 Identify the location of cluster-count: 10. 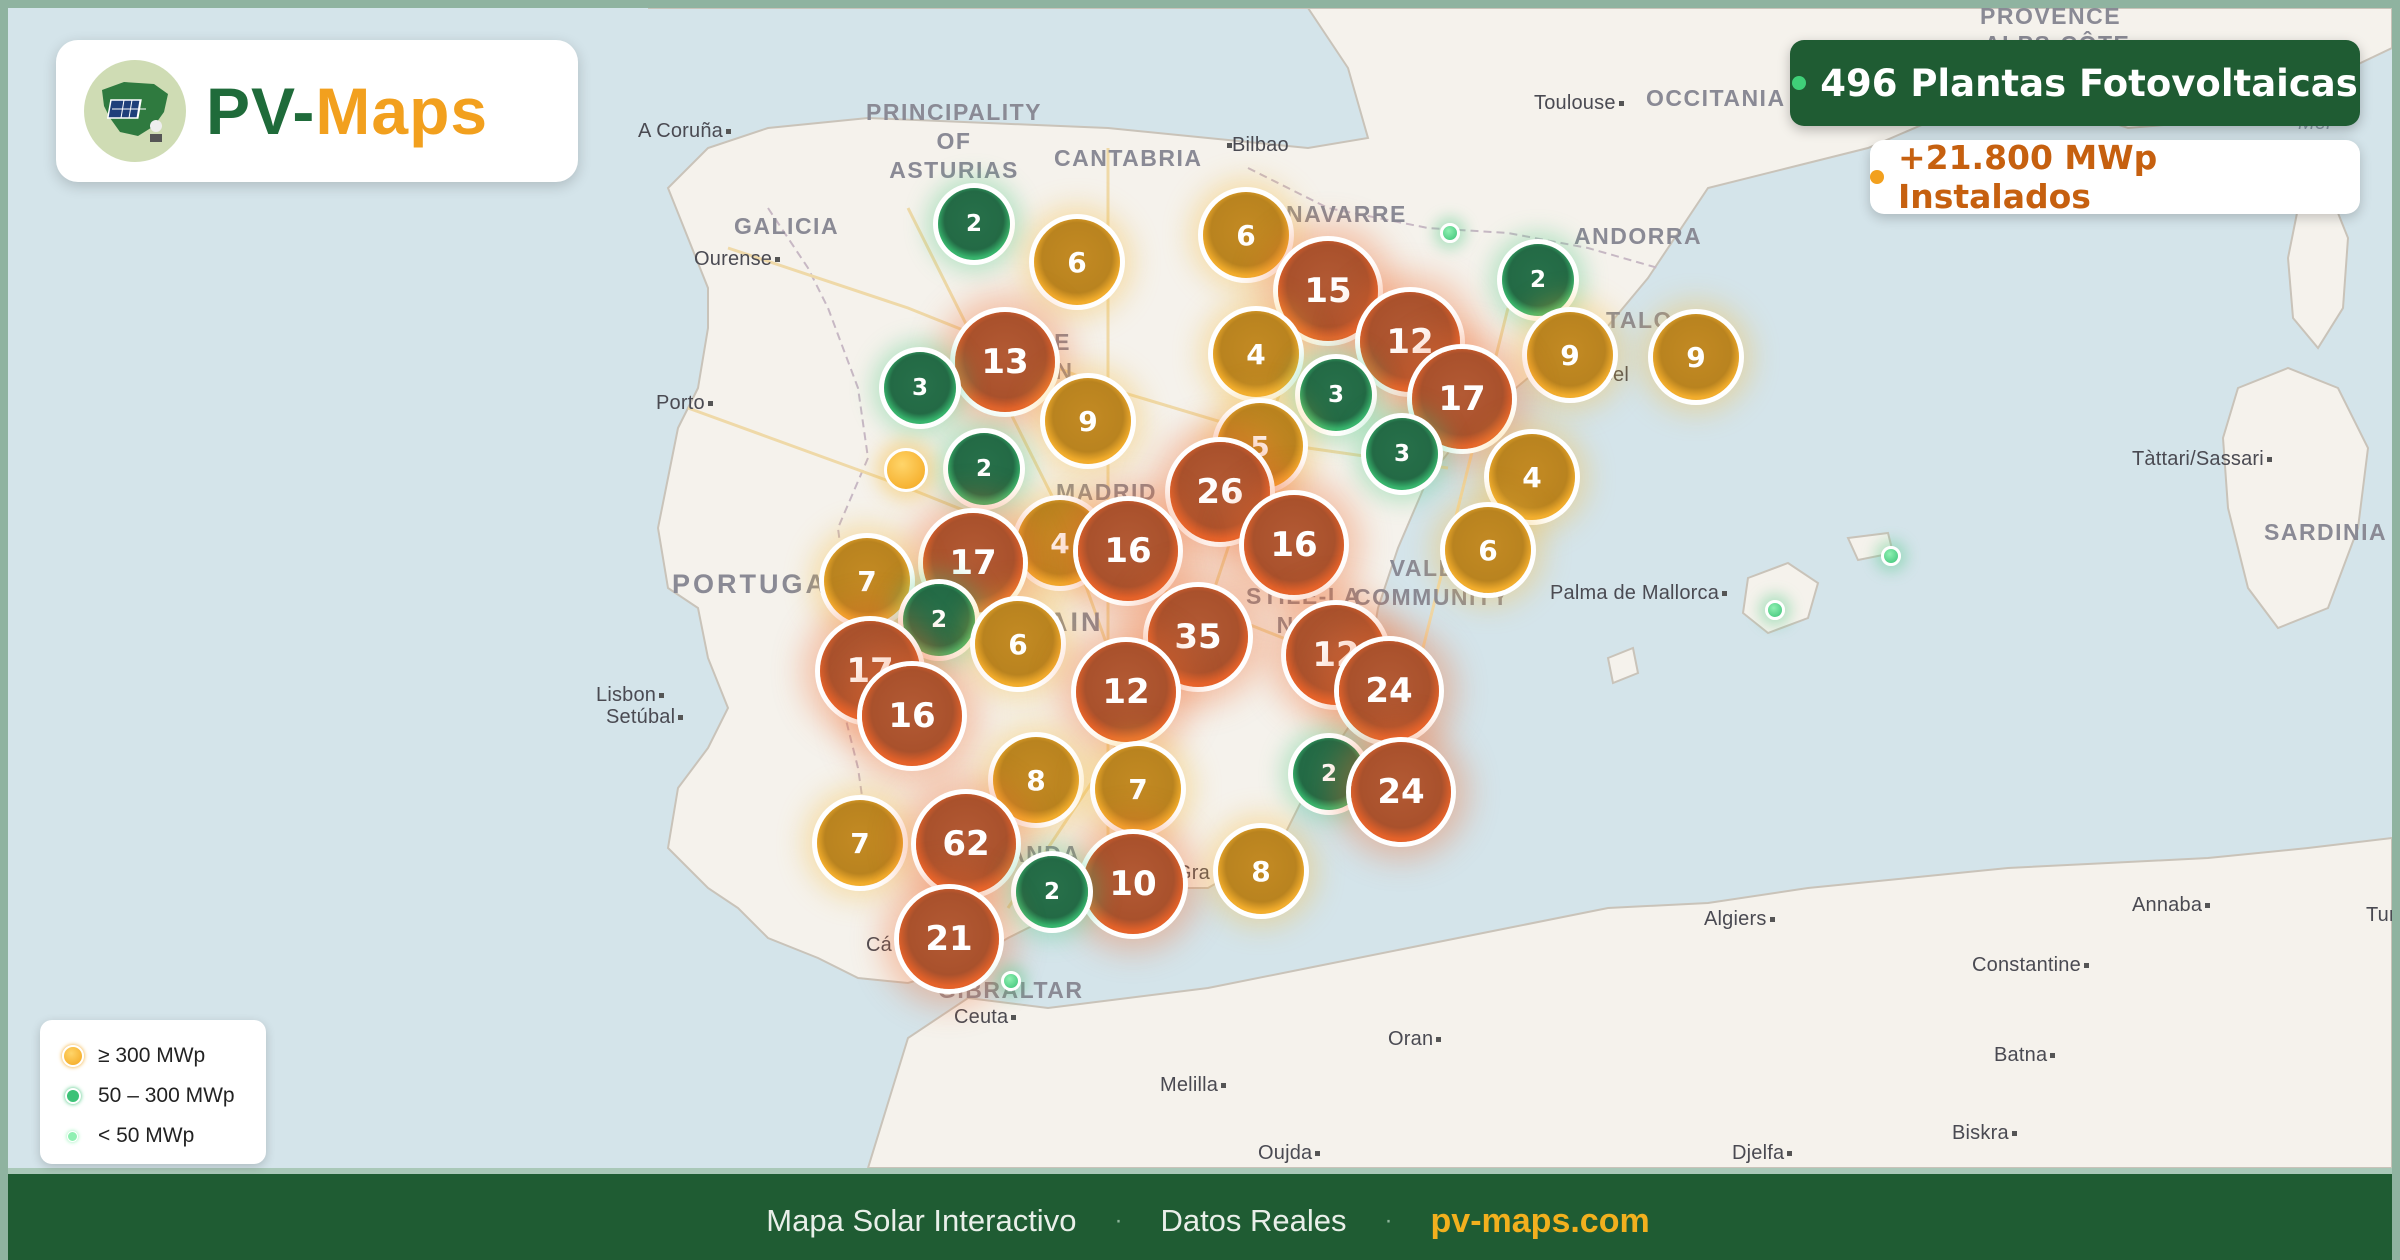
(1133, 884).